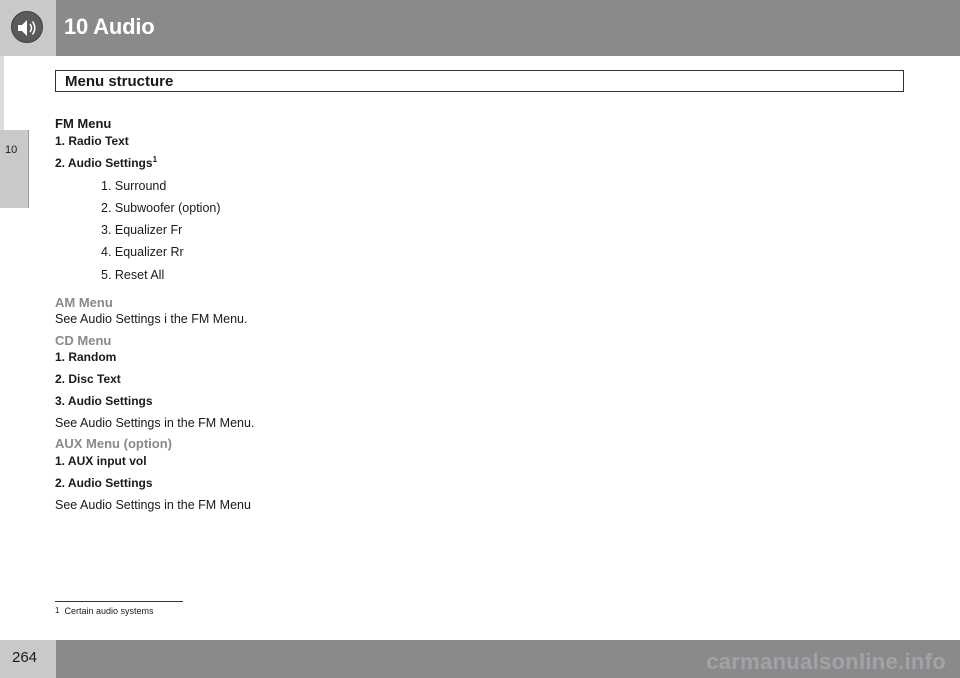  Describe the element at coordinates (826, 661) in the screenshot. I see `watermark: carmanualsonline.info` at that location.